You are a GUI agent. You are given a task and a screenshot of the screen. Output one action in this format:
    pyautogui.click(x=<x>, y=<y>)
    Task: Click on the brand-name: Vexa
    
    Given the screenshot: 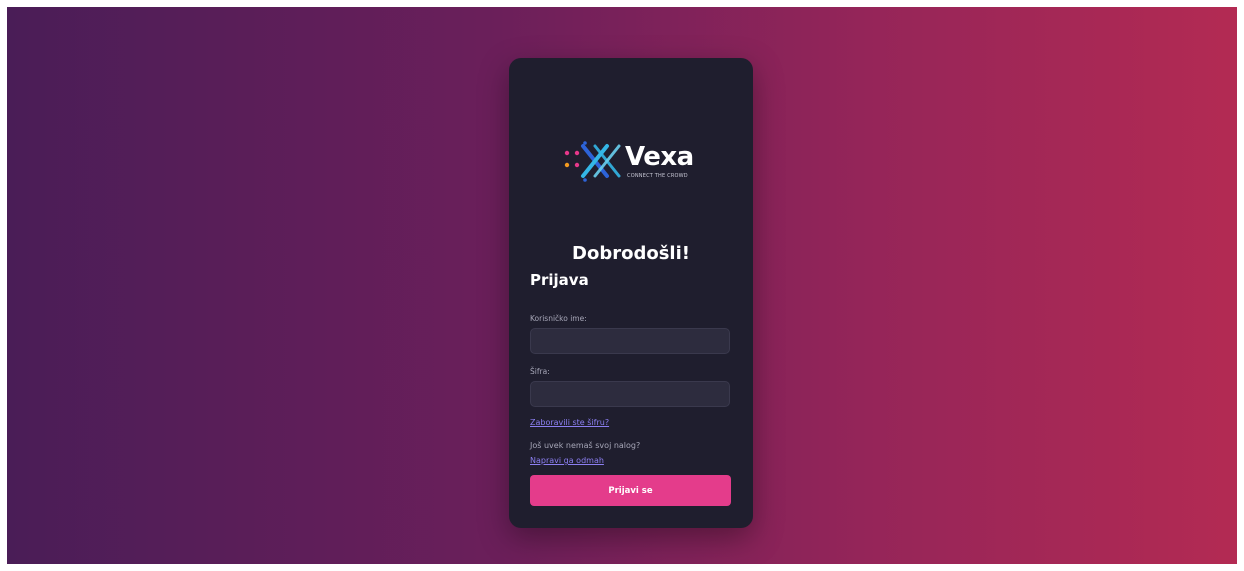 What is the action you would take?
    pyautogui.click(x=659, y=157)
    